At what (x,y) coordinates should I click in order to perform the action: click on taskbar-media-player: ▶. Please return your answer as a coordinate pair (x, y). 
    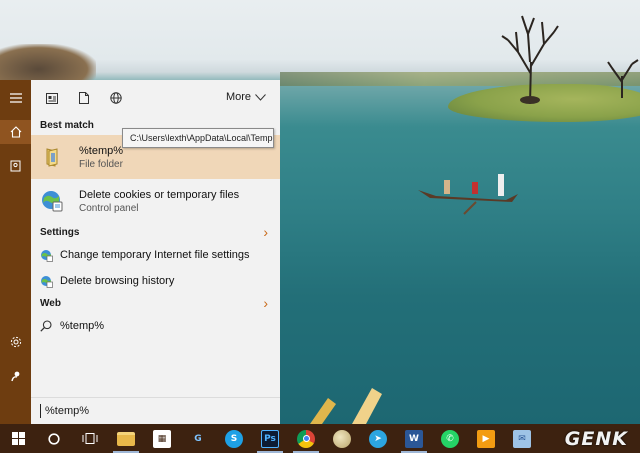
    Looking at the image, I should click on (486, 438).